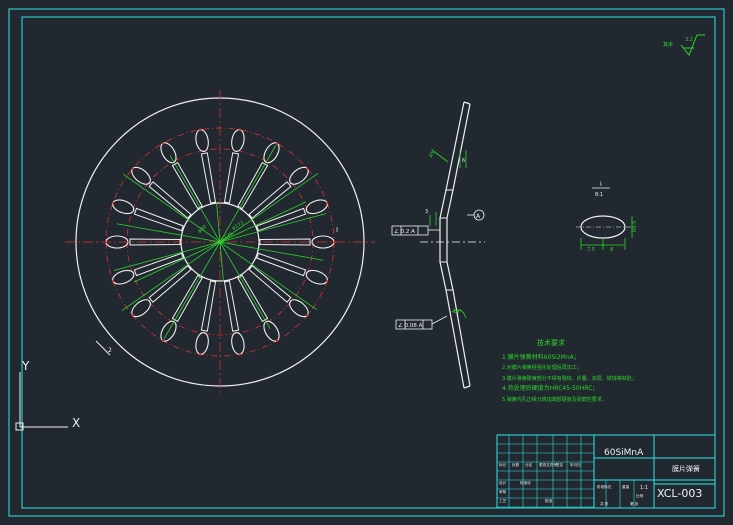  Describe the element at coordinates (337, 230) in the screenshot. I see `section-mark: I` at that location.